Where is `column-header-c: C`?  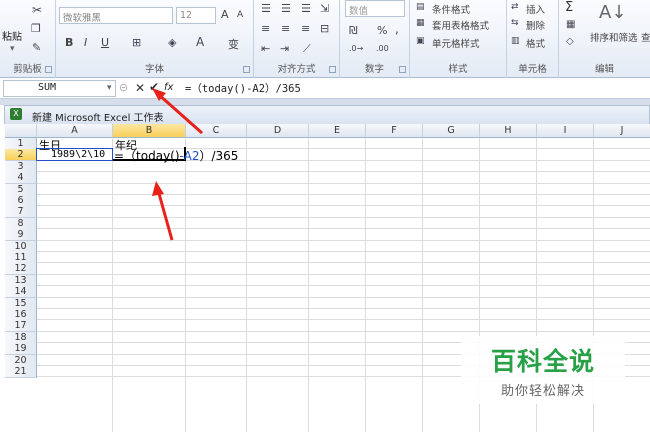
column-header-c: C is located at coordinates (216, 131).